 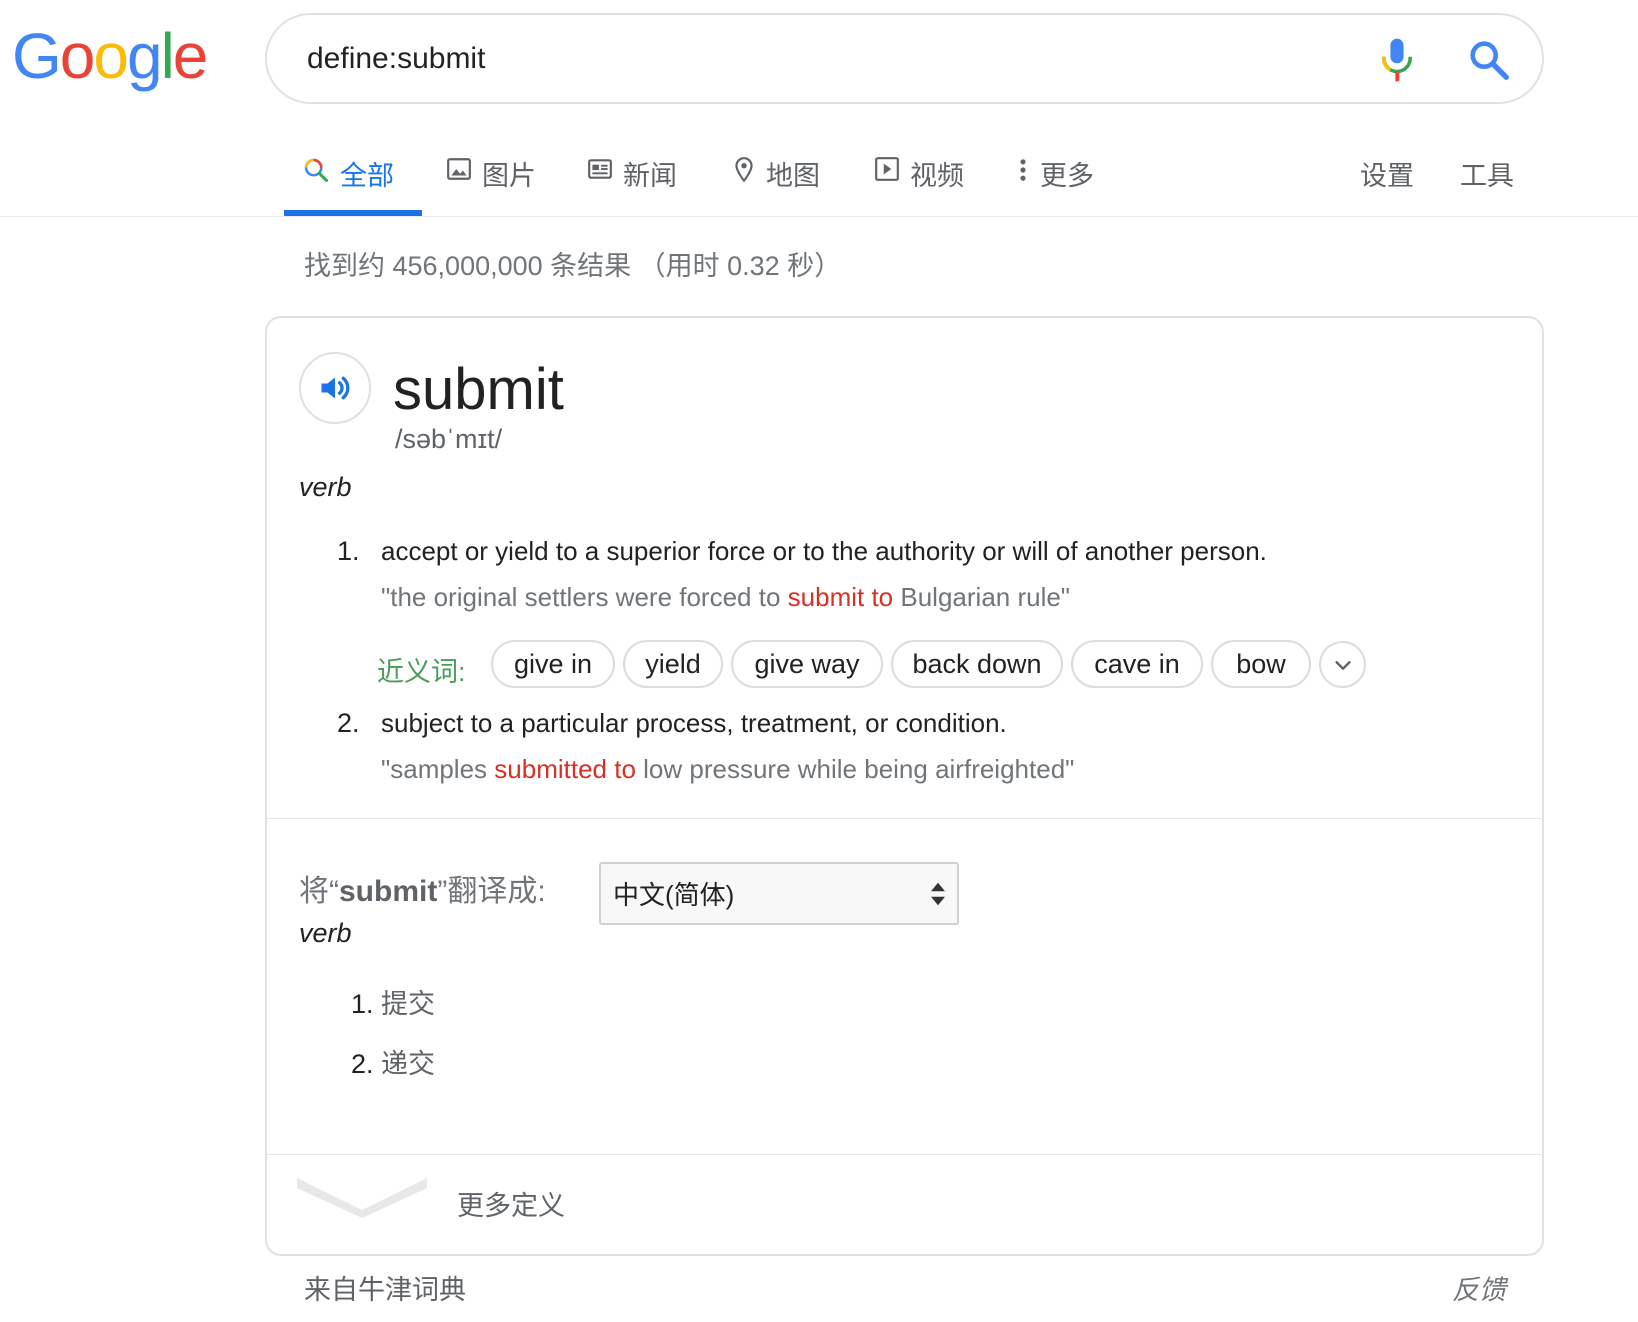 What do you see at coordinates (491, 891) in the screenshot?
I see `translate-label-text: ”翻译成:` at bounding box center [491, 891].